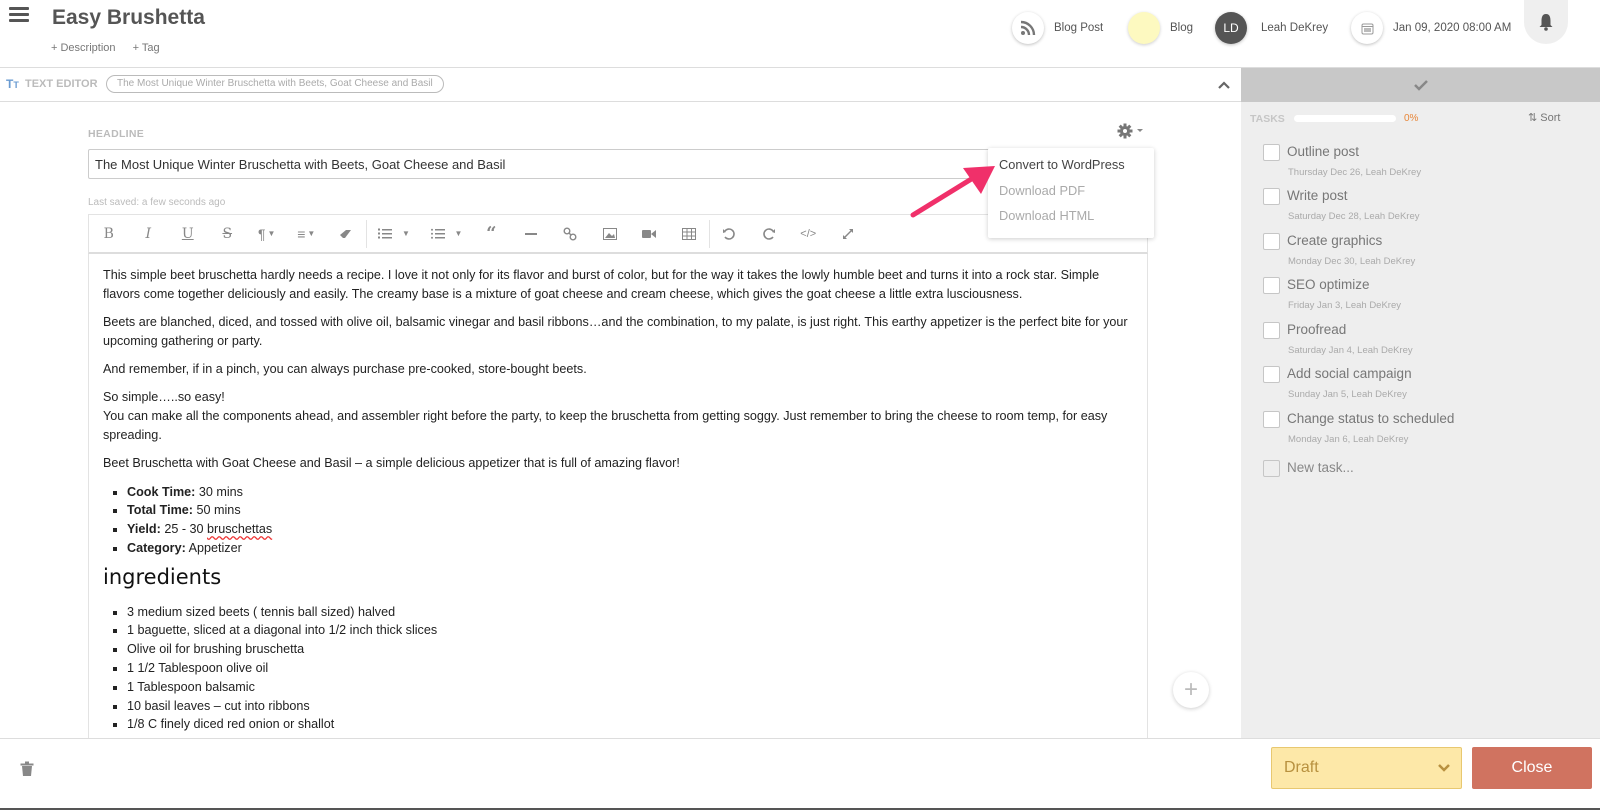  What do you see at coordinates (1317, 195) in the screenshot?
I see `task-name: Write post` at bounding box center [1317, 195].